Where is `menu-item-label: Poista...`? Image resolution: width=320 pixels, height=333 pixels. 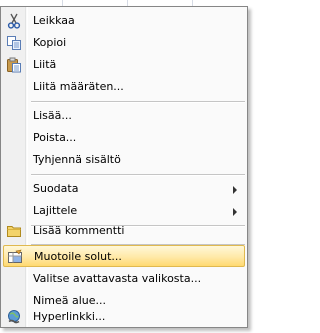 menu-item-label: Poista... is located at coordinates (55, 137).